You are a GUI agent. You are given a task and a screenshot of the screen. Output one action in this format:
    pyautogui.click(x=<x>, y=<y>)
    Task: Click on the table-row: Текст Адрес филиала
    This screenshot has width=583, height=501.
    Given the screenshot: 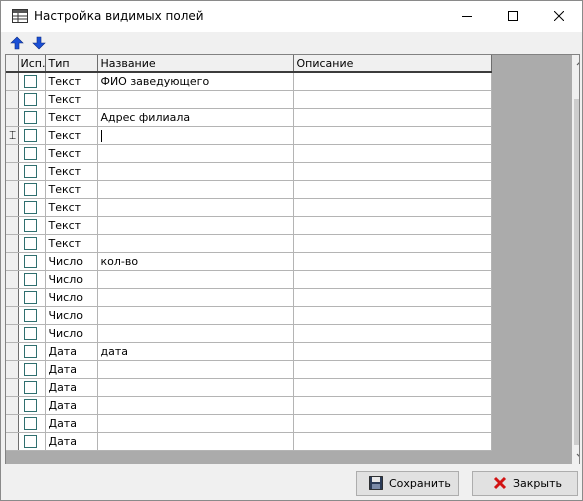 What is the action you would take?
    pyautogui.click(x=249, y=117)
    